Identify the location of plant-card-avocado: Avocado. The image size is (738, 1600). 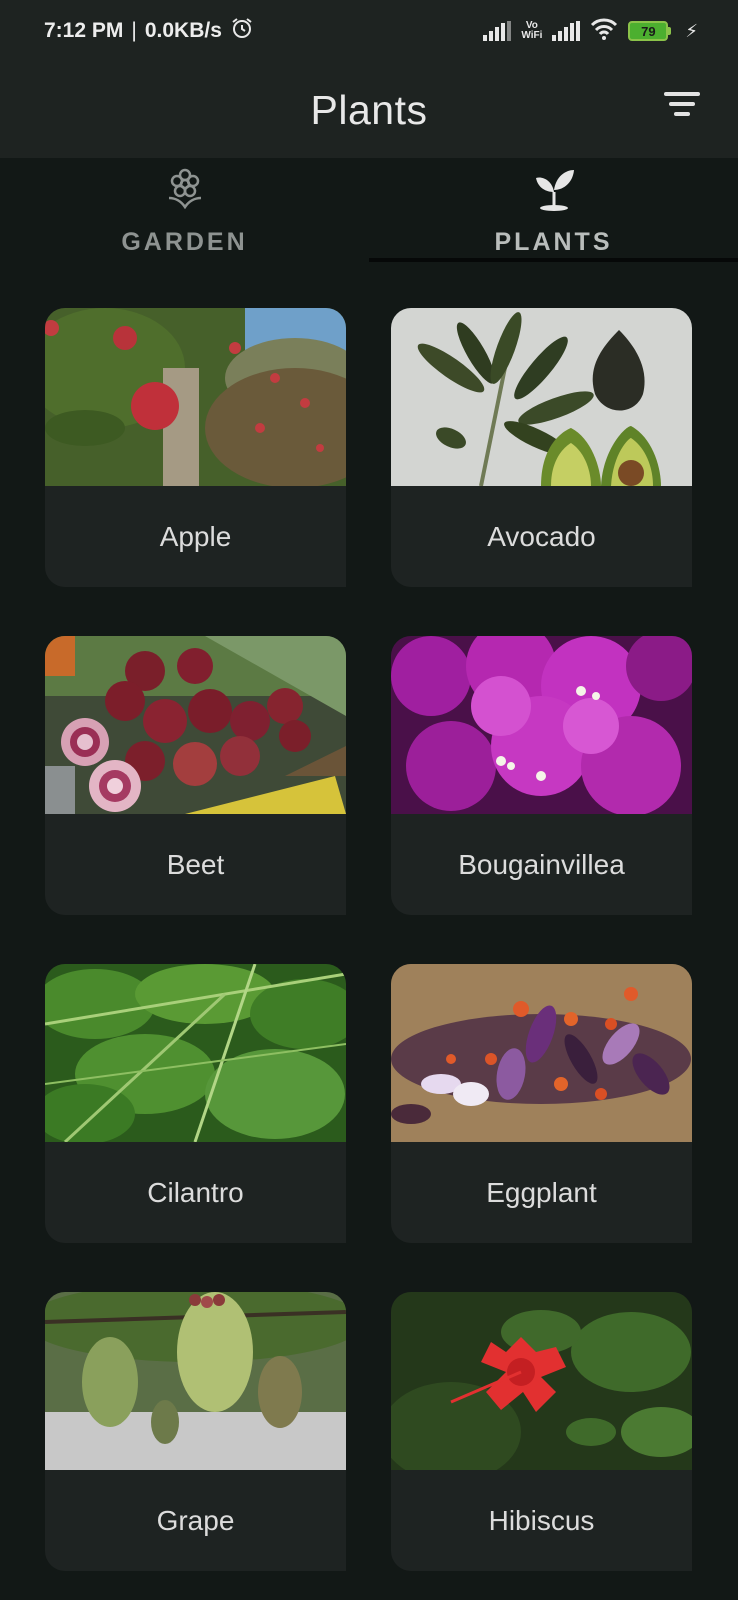
(541, 447).